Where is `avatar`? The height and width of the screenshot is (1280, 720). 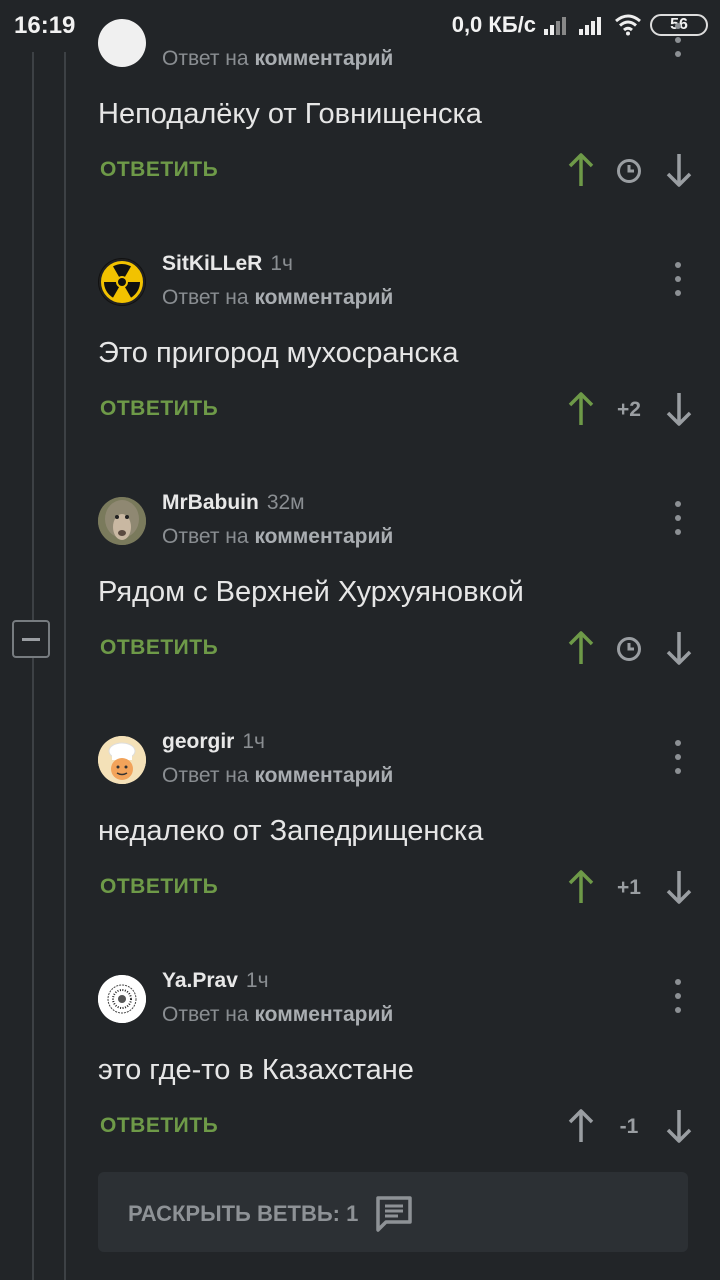 avatar is located at coordinates (122, 999).